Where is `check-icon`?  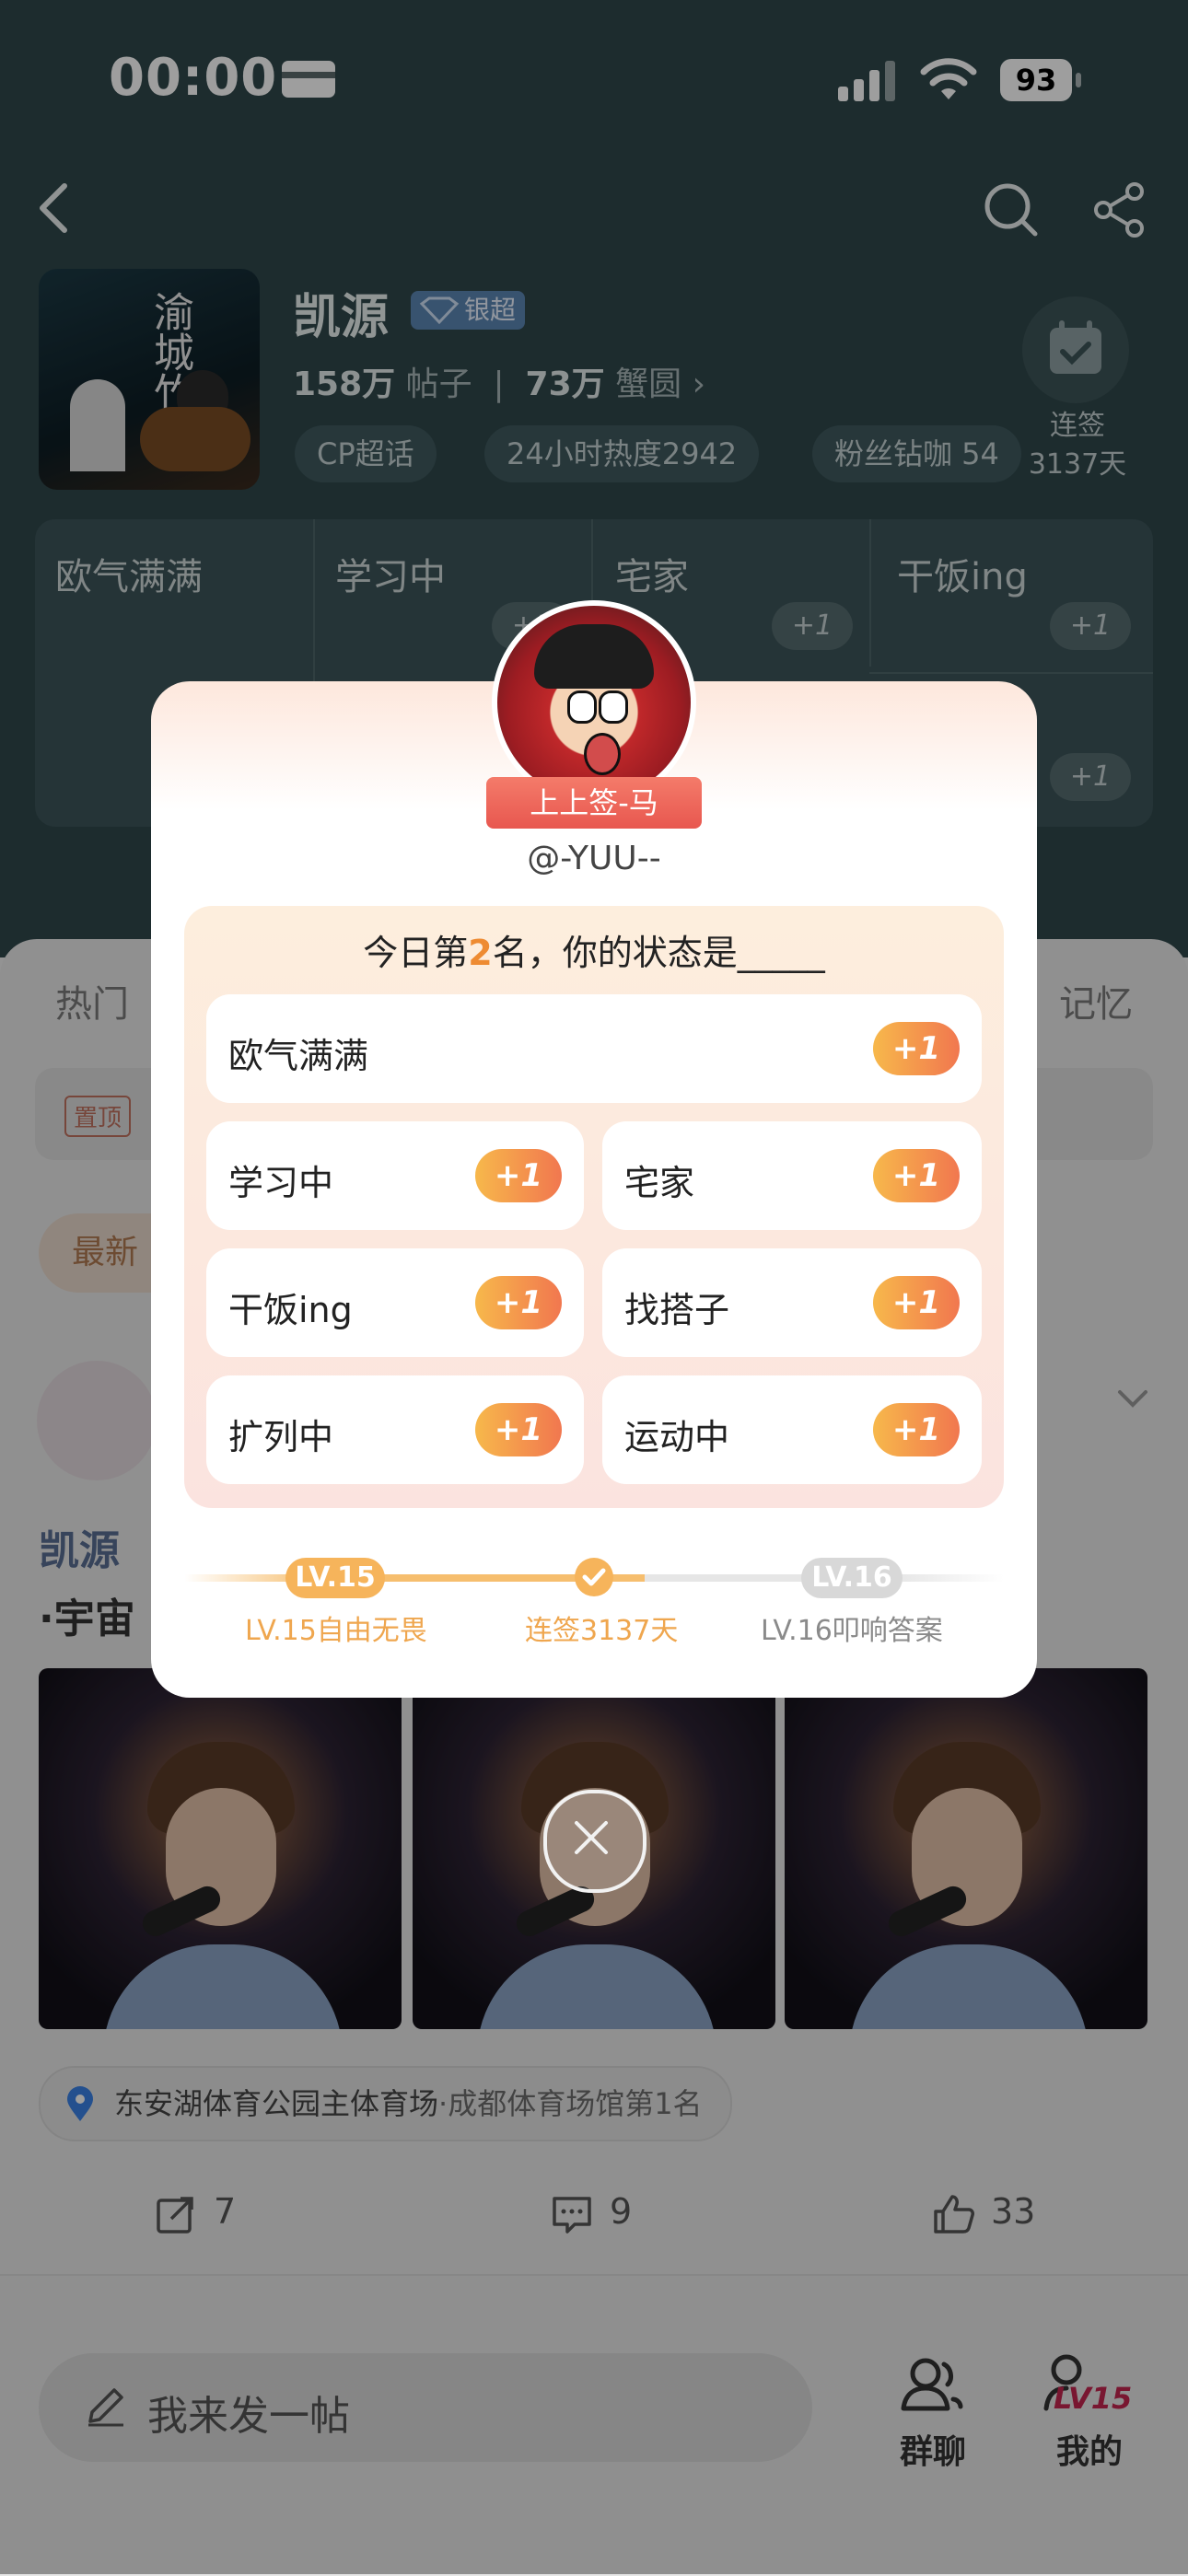
check-icon is located at coordinates (594, 1577).